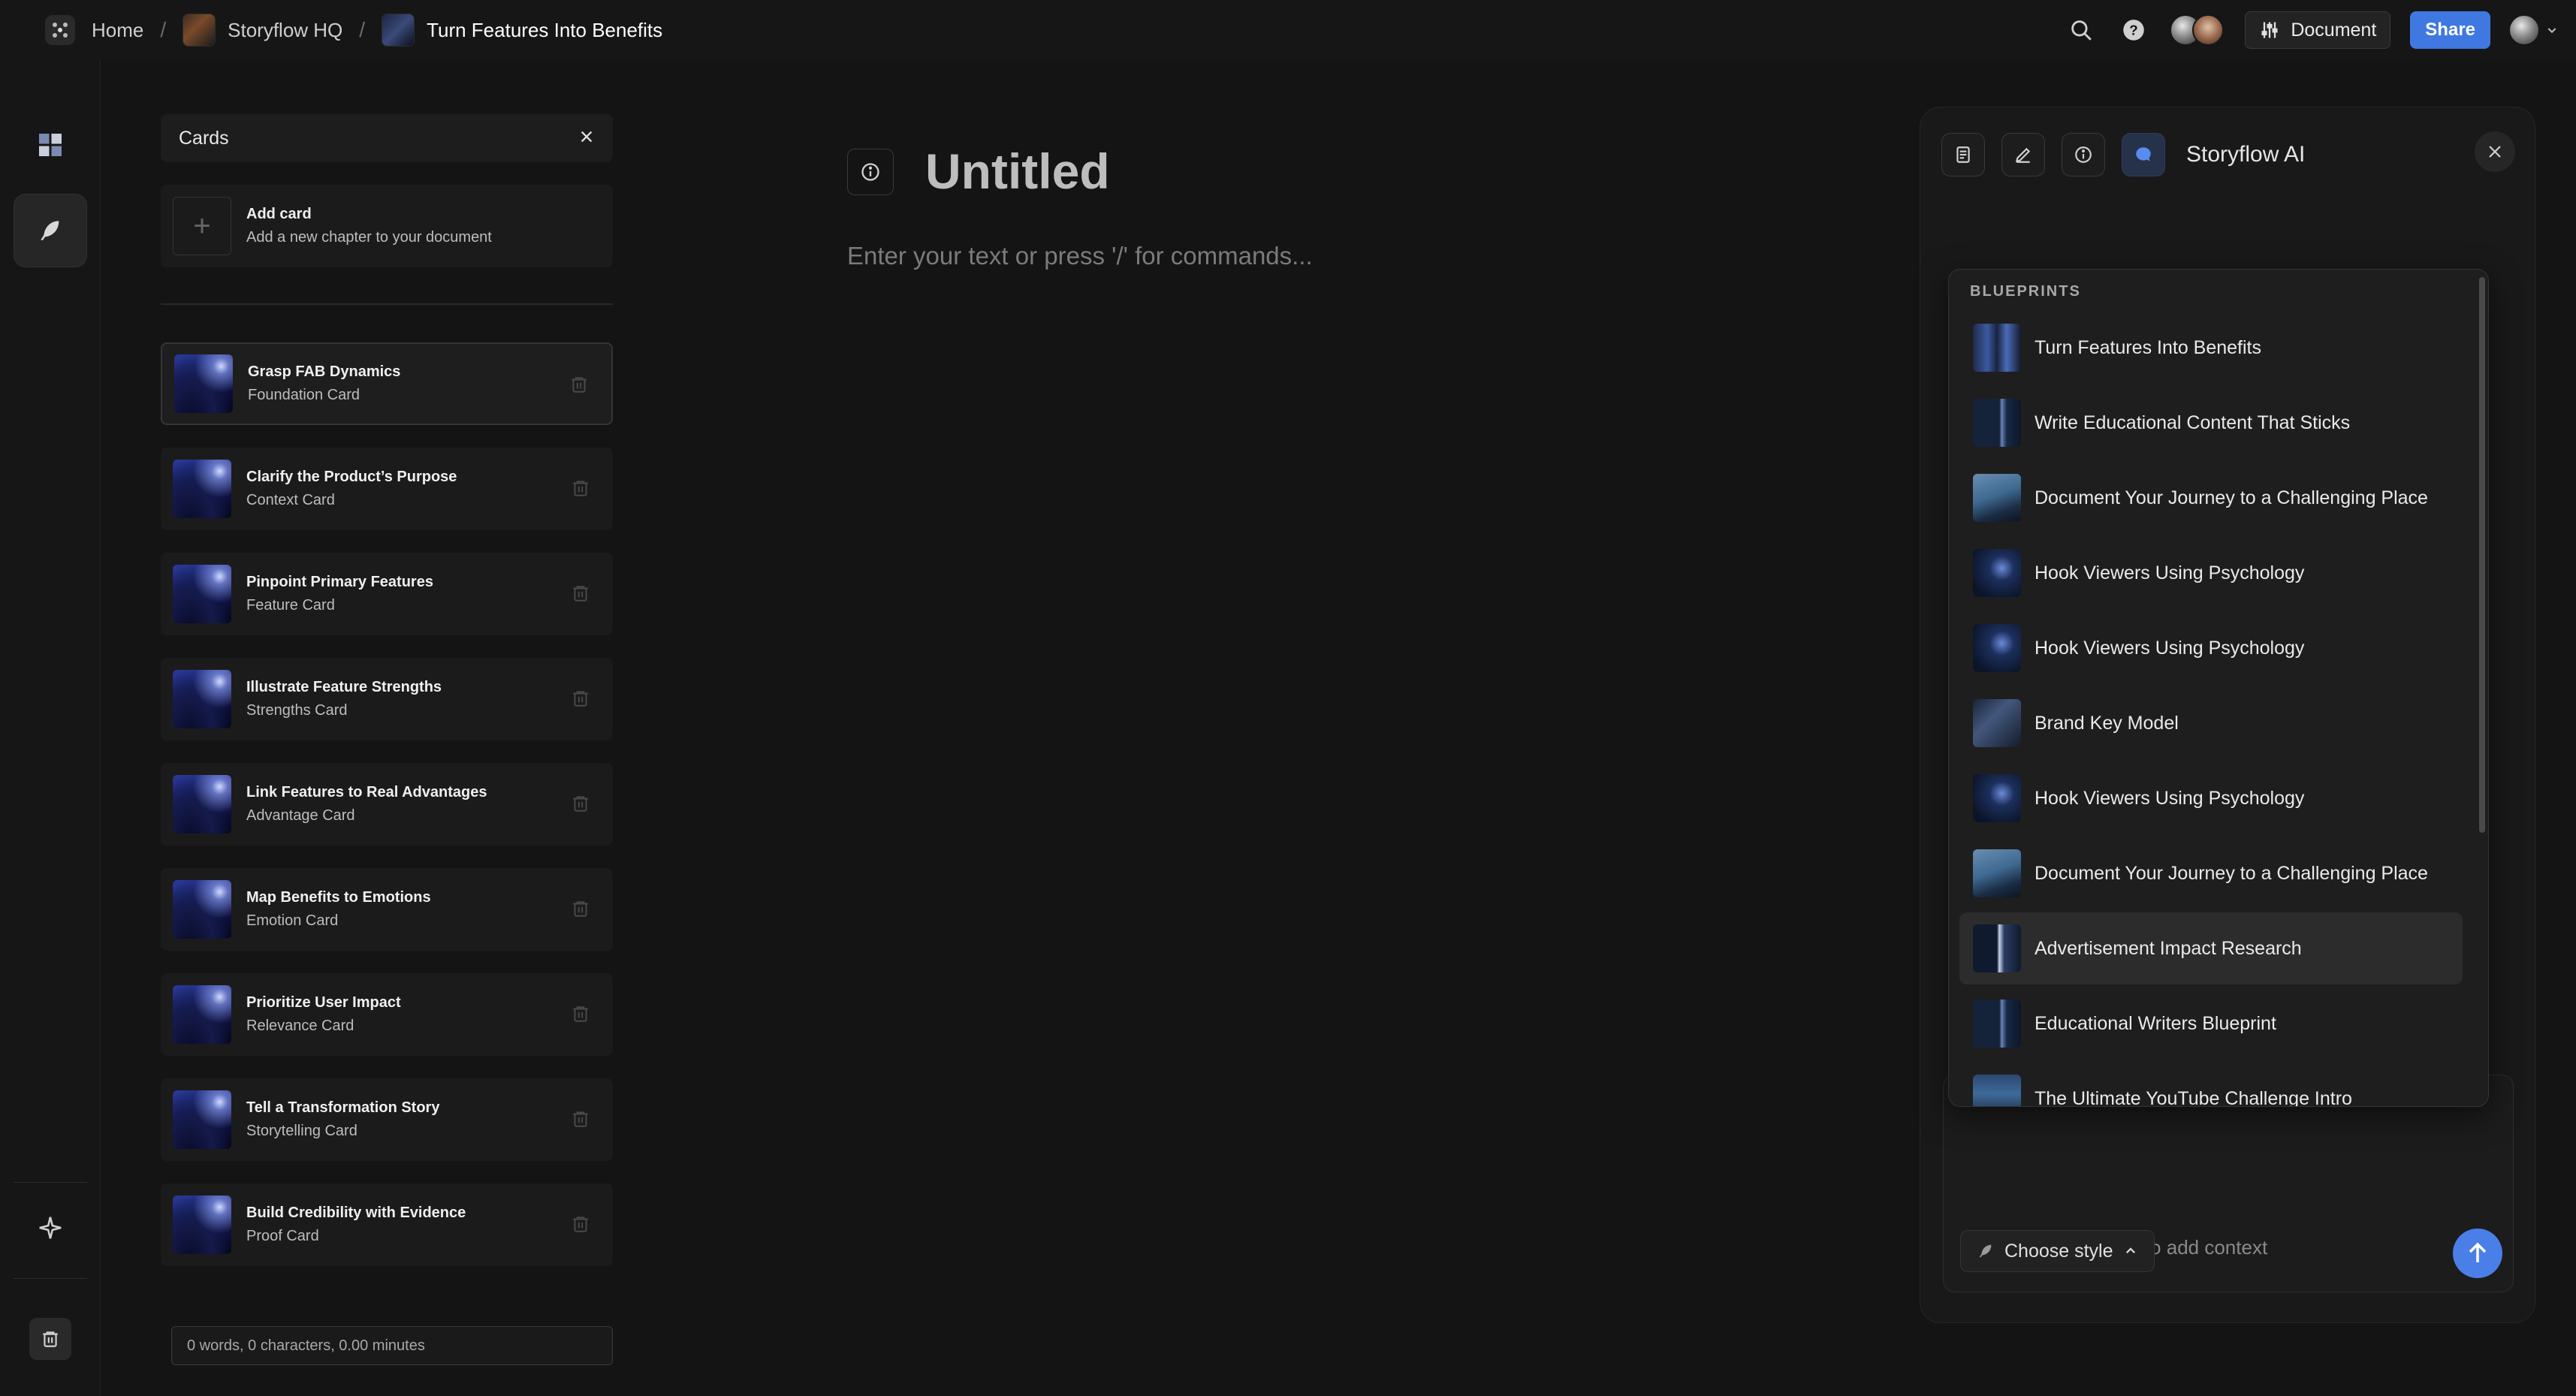  I want to click on card-title: Tell a Transformation Story, so click(343, 1107).